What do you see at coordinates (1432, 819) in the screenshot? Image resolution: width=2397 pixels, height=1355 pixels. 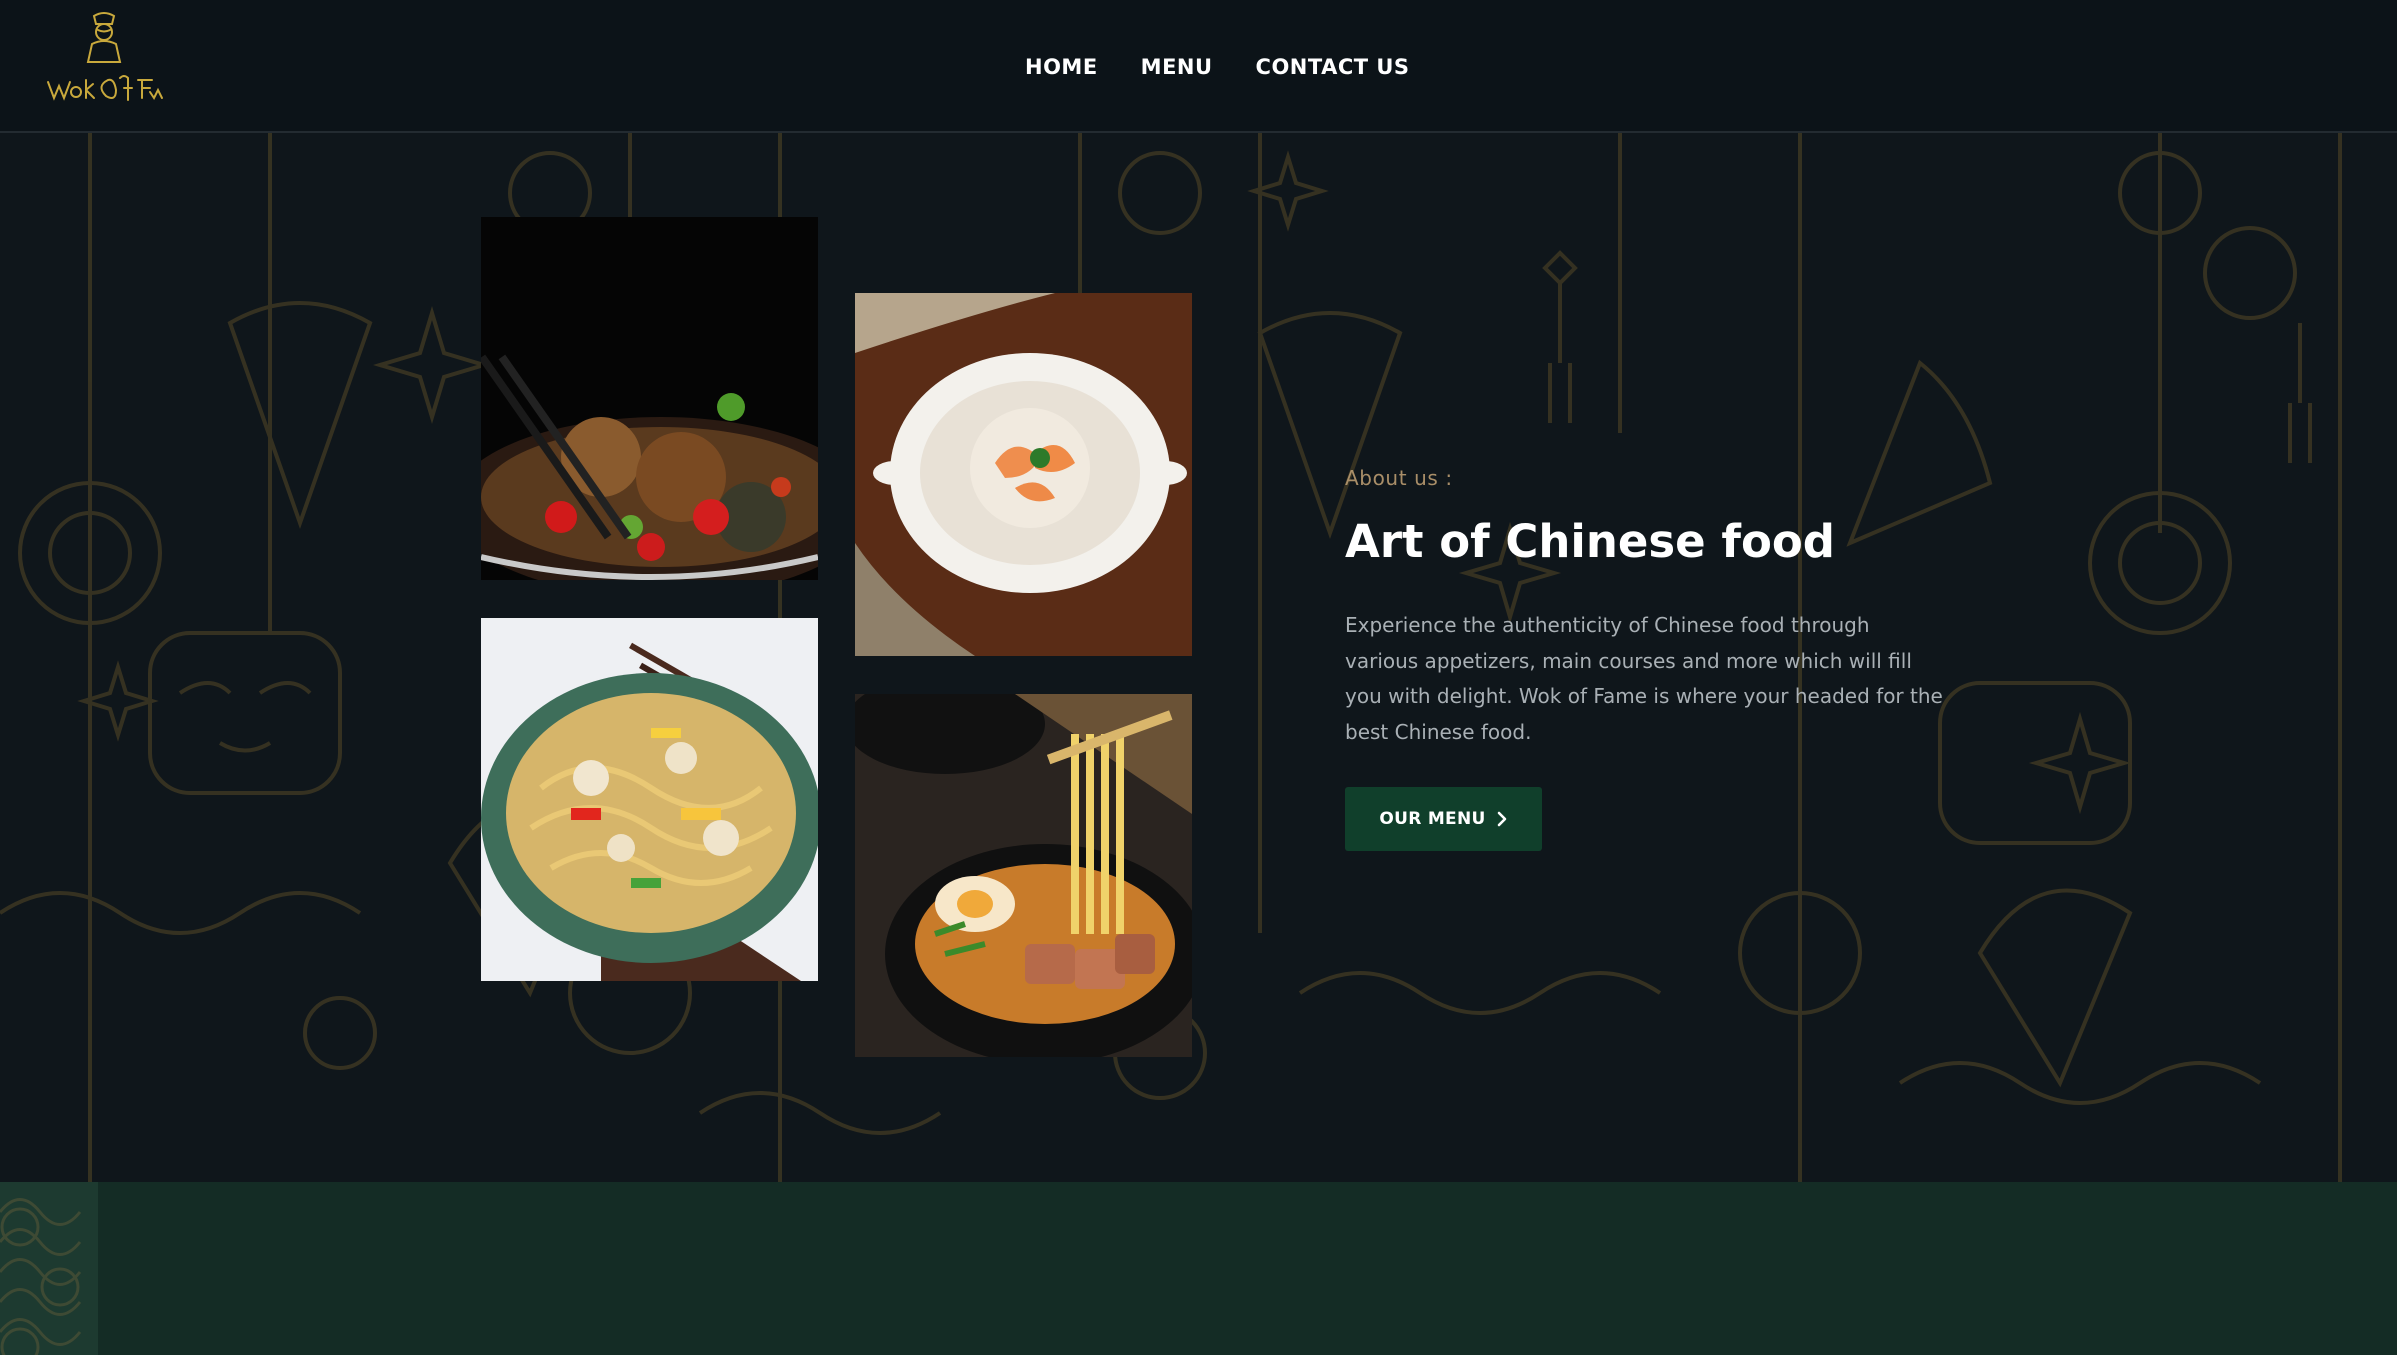 I see `our-menu-button-label: OUR MENU` at bounding box center [1432, 819].